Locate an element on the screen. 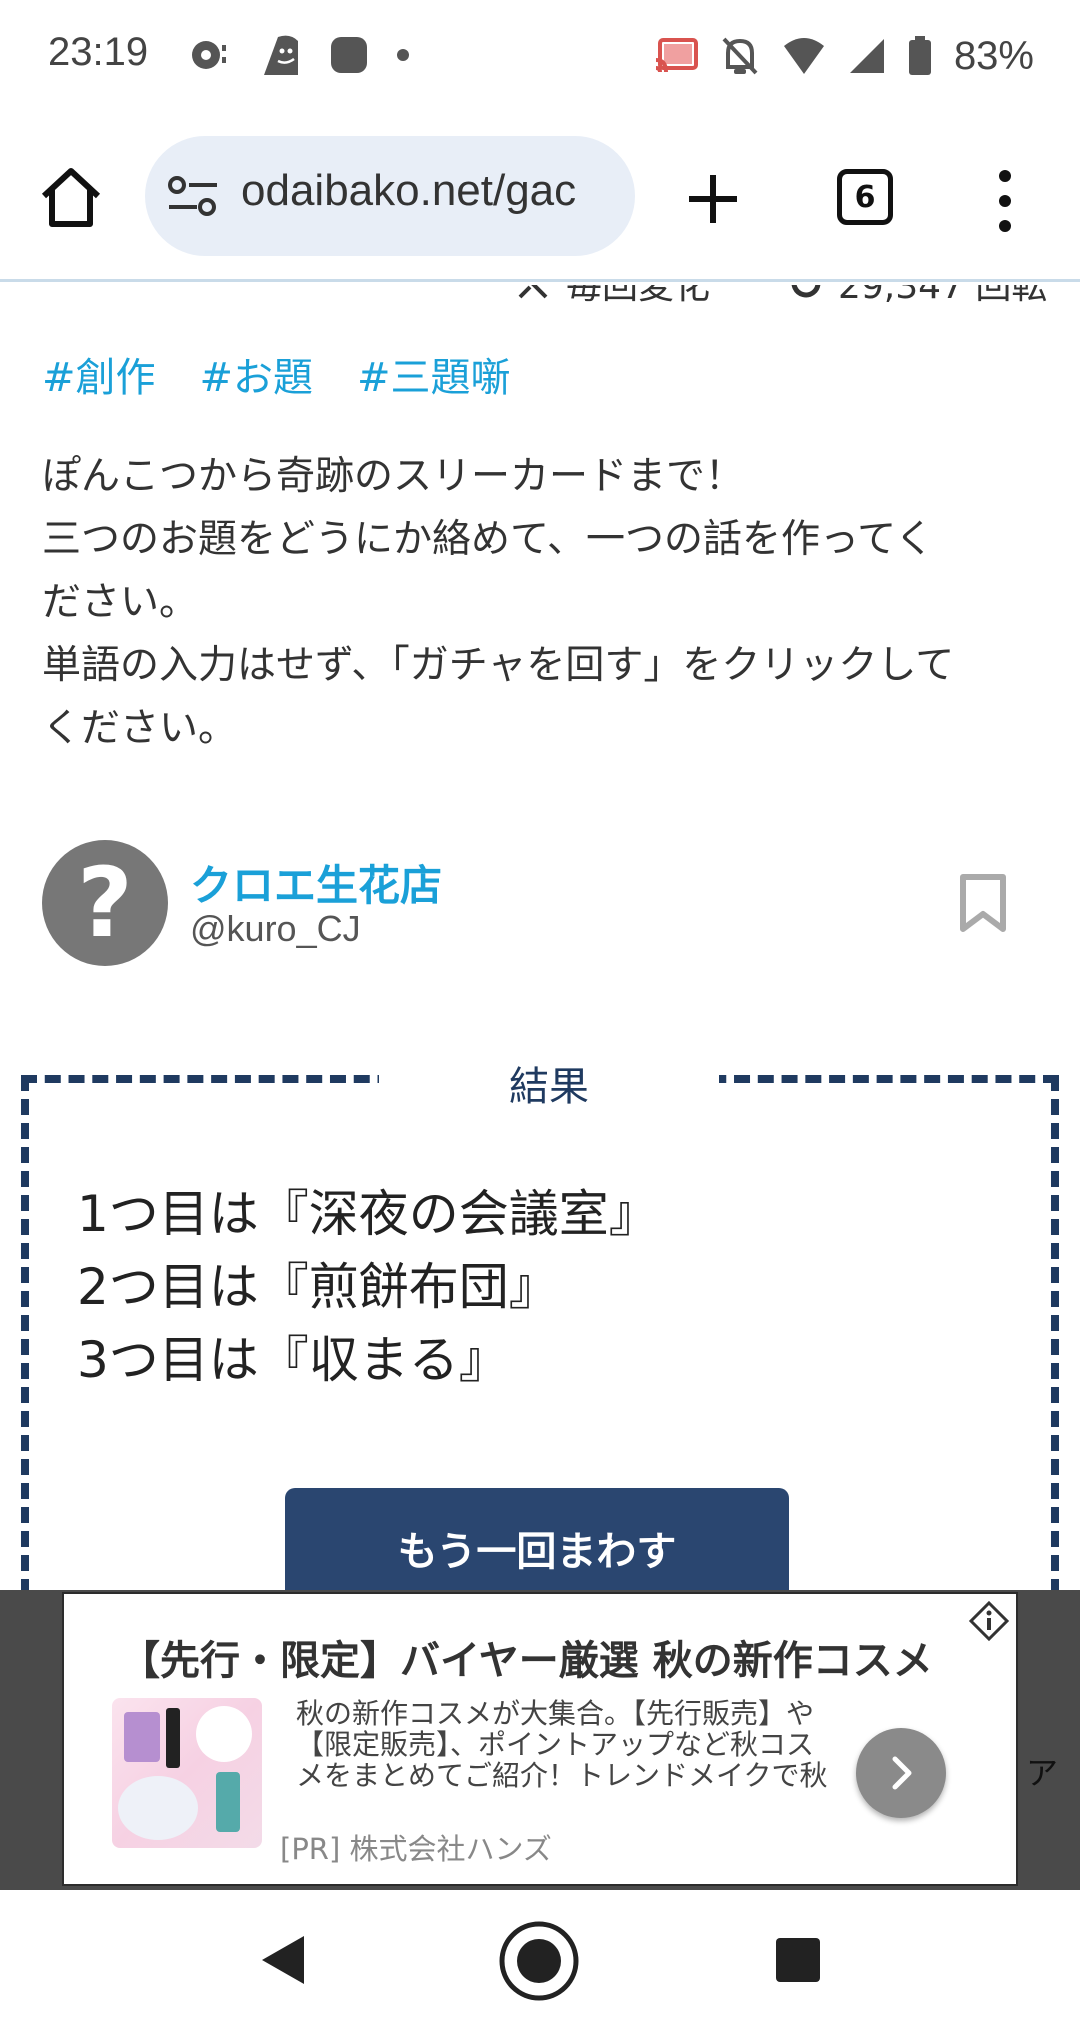 This screenshot has width=1080, height=2032. address-bar: odaibako.net/gac is located at coordinates (390, 196).